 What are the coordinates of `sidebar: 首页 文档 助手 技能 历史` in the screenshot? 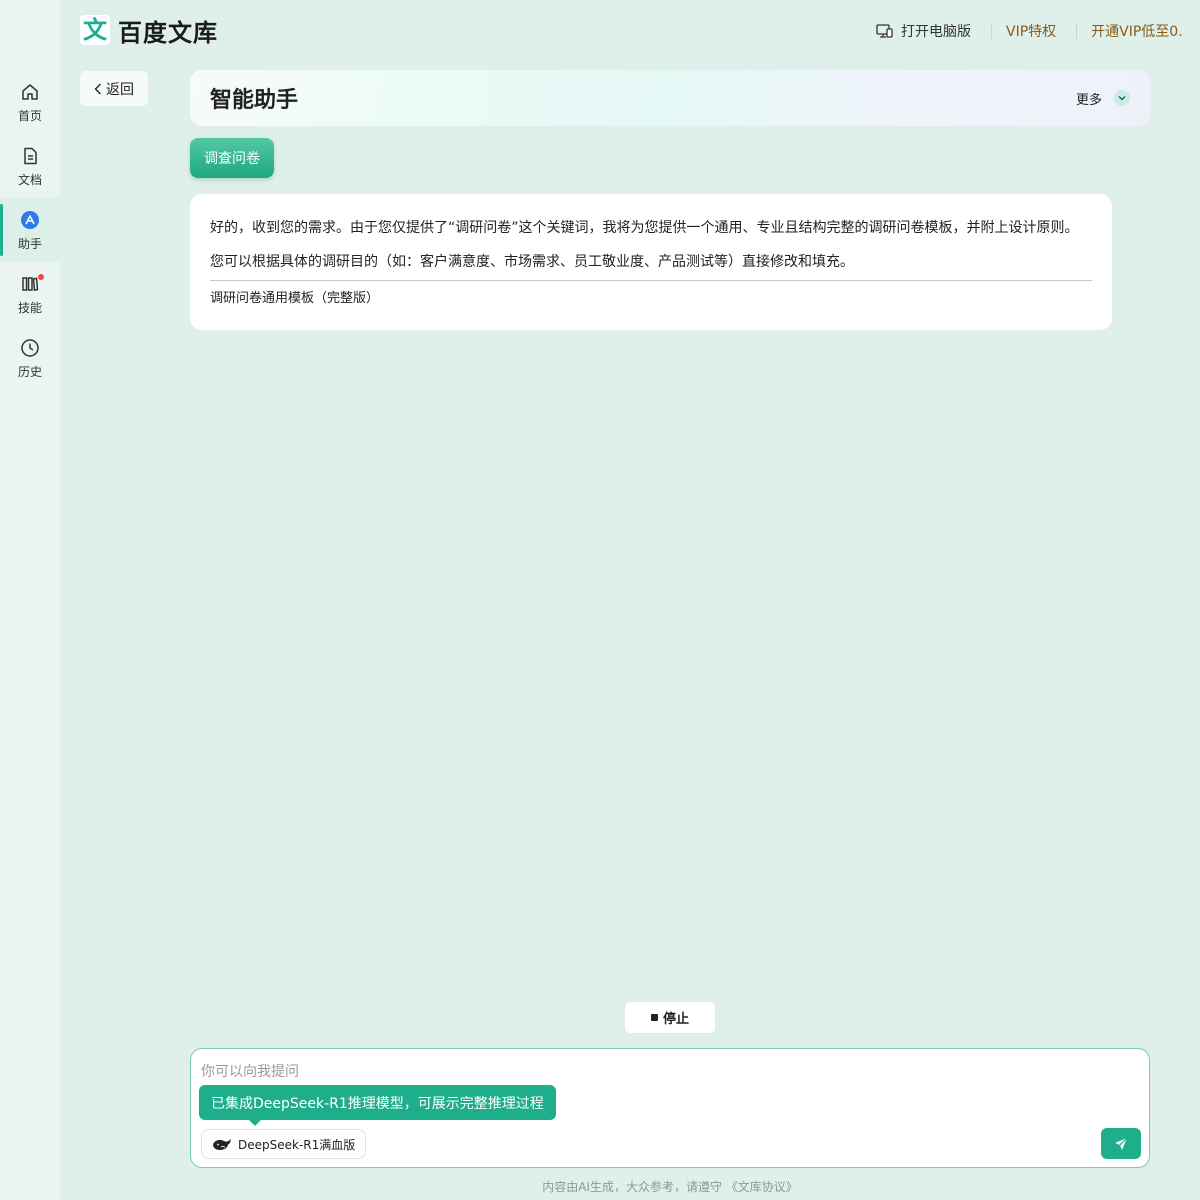 It's located at (30, 600).